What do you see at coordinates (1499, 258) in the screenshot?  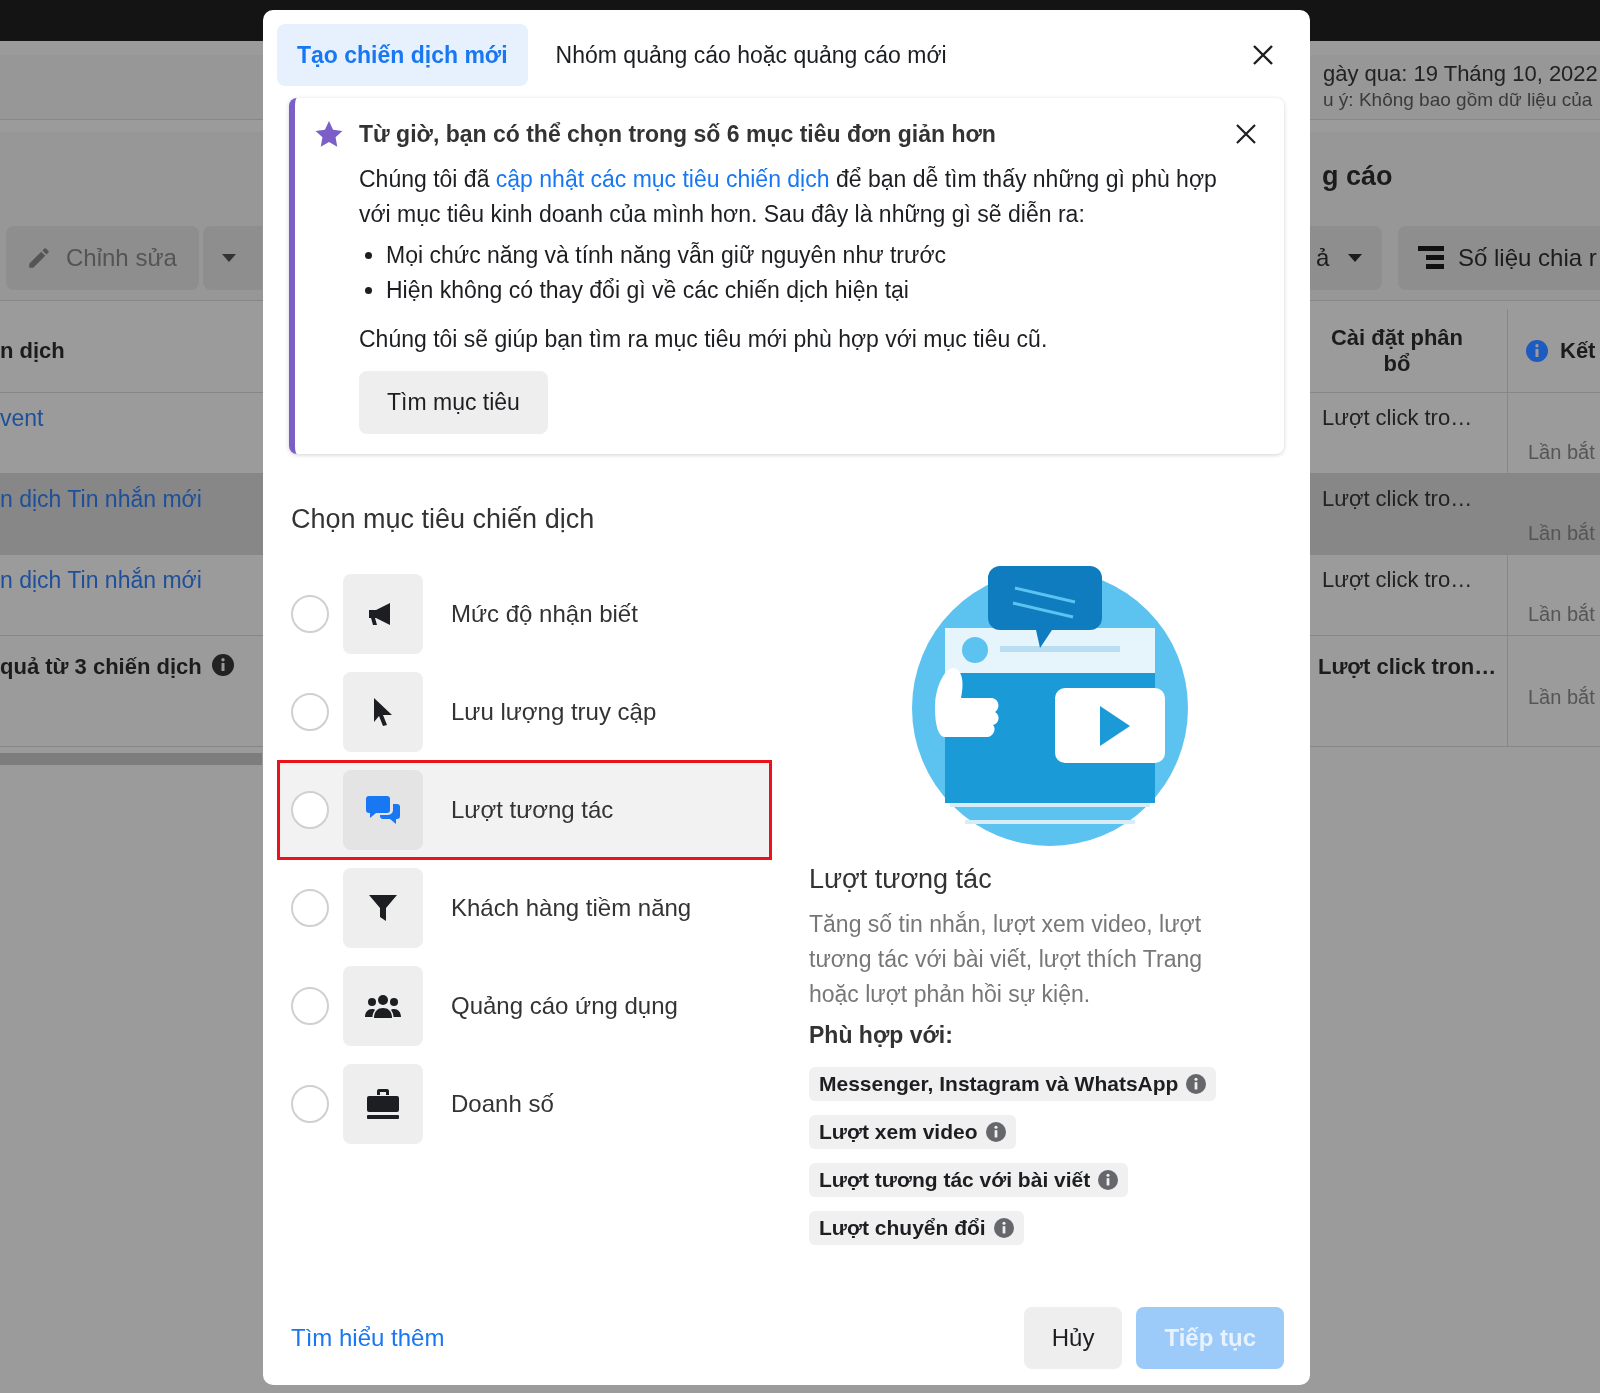 I see `breakdown-button: Số liệu chia r` at bounding box center [1499, 258].